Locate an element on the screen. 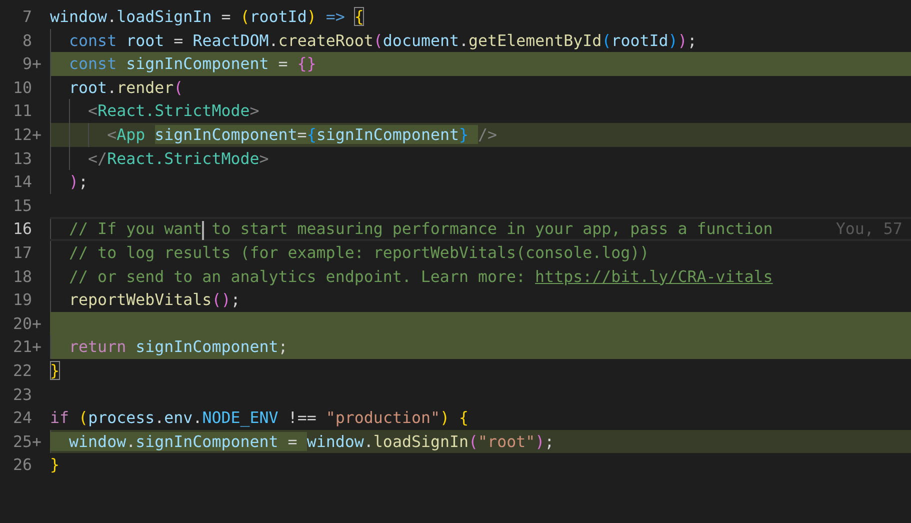 The width and height of the screenshot is (911, 523). code-line: // to log results (for example: reportWebVitals(console.log)) is located at coordinates (359, 253).